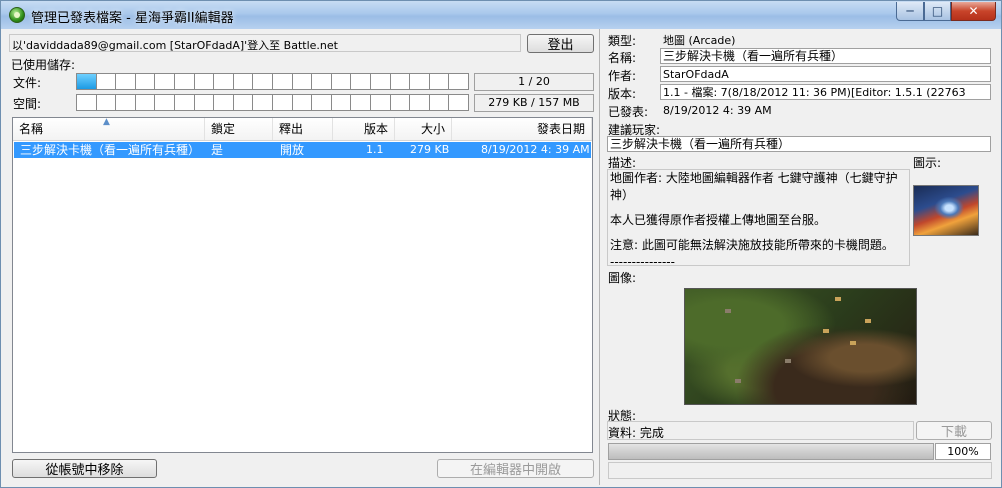 The width and height of the screenshot is (1002, 488). I want to click on list-header: 名稱 ▲ 鎖定 釋出 版本 大小 發表日期, so click(302, 129).